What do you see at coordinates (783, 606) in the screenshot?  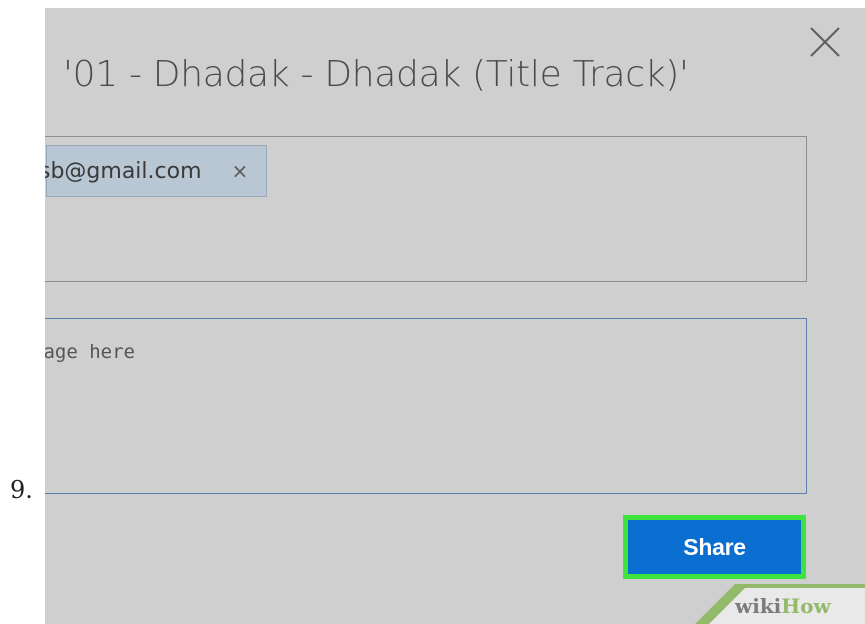 I see `wikihow-logo: wikiHow` at bounding box center [783, 606].